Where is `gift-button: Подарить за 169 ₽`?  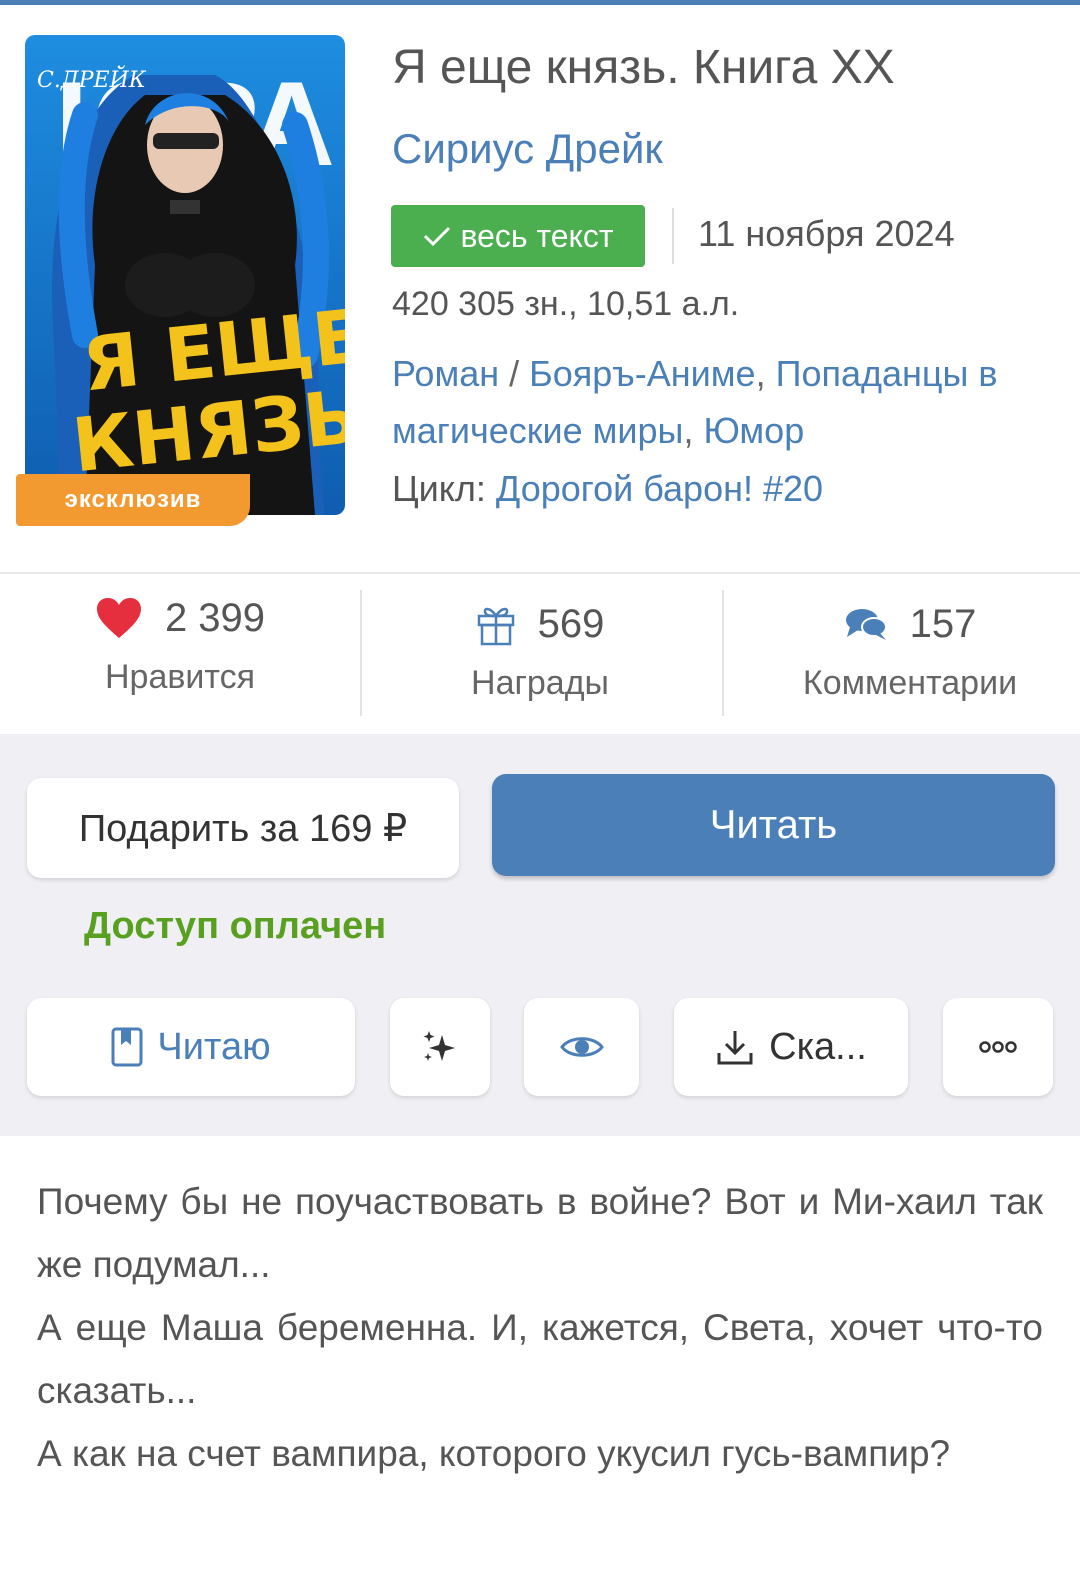
gift-button: Подарить за 169 ₽ is located at coordinates (243, 828).